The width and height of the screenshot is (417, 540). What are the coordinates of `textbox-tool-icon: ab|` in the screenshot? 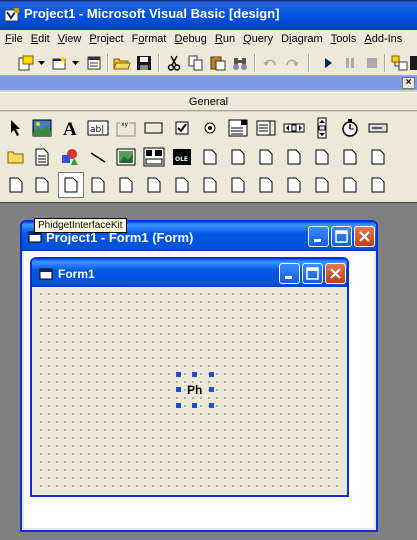 It's located at (98, 128).